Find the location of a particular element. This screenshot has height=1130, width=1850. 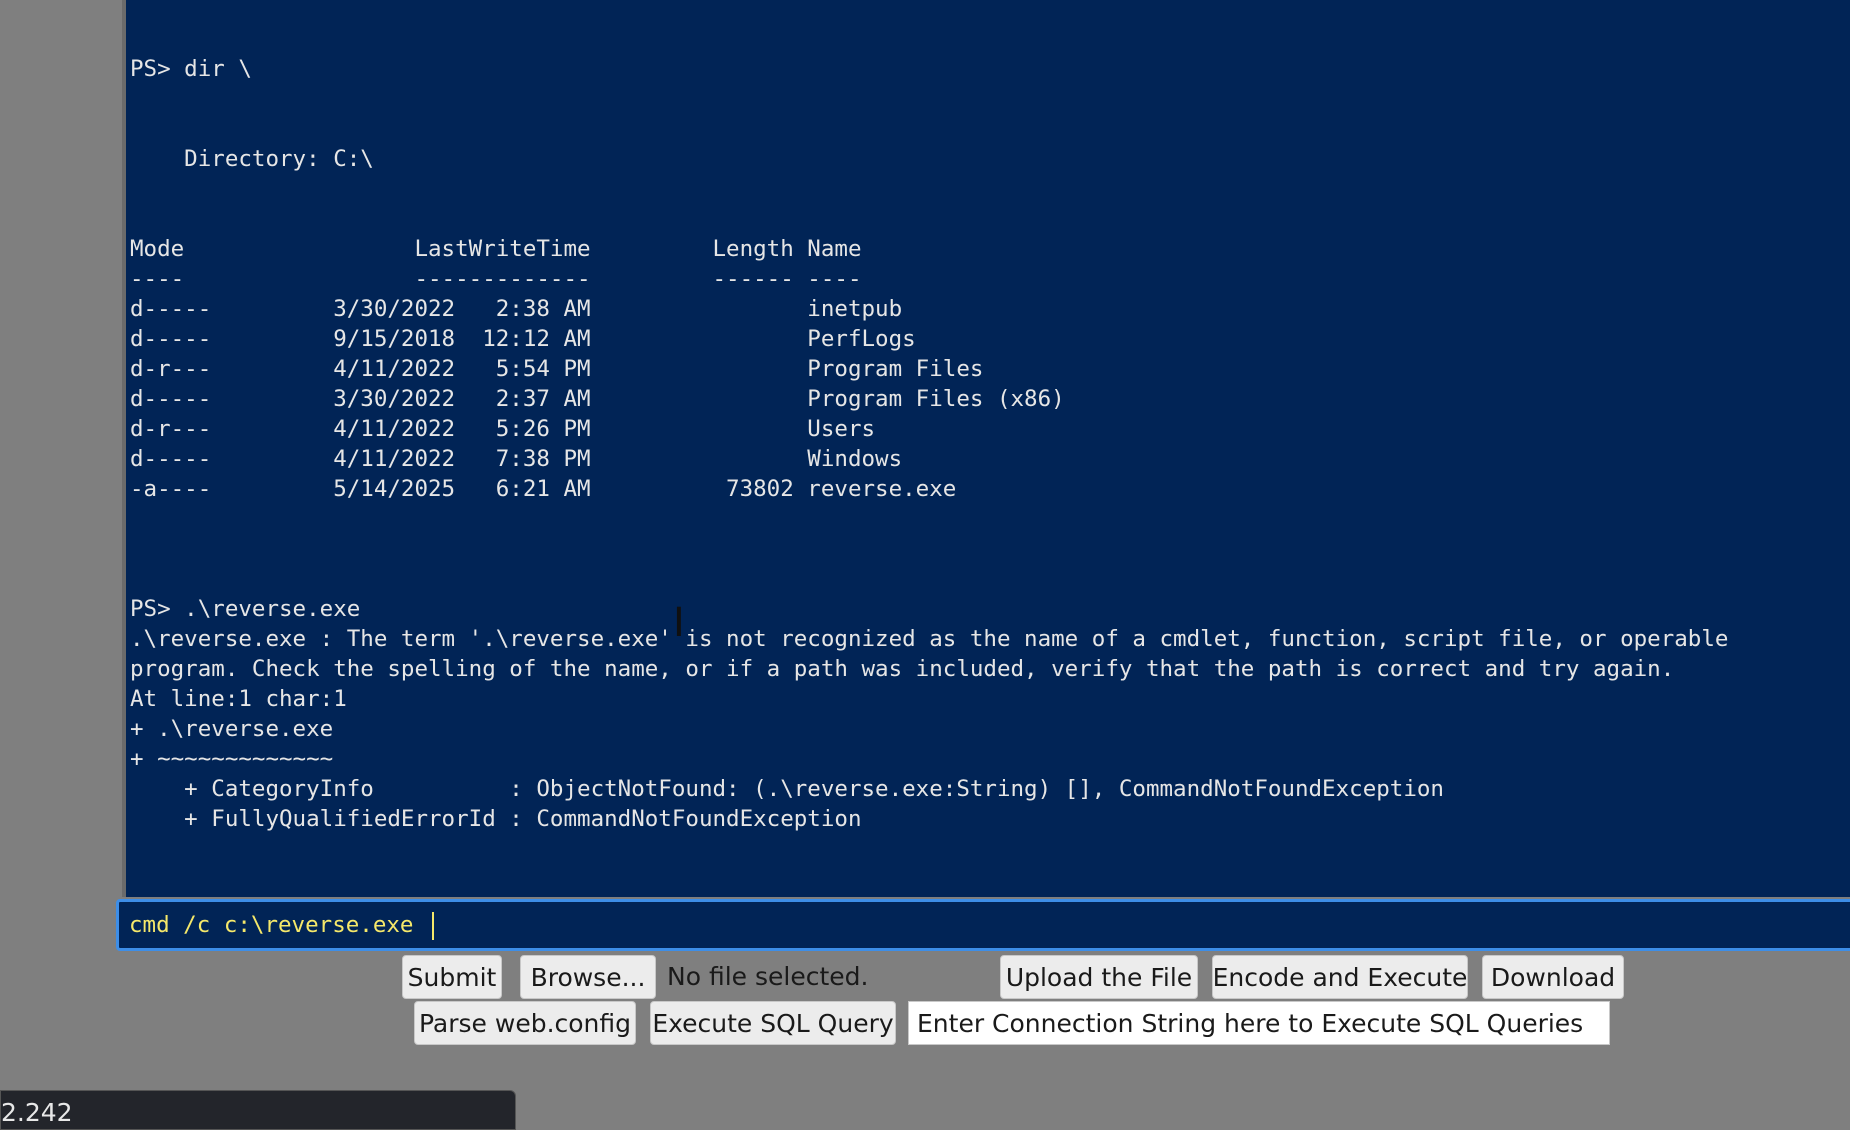

status-bar-text: 2.242 is located at coordinates (37, 1112).